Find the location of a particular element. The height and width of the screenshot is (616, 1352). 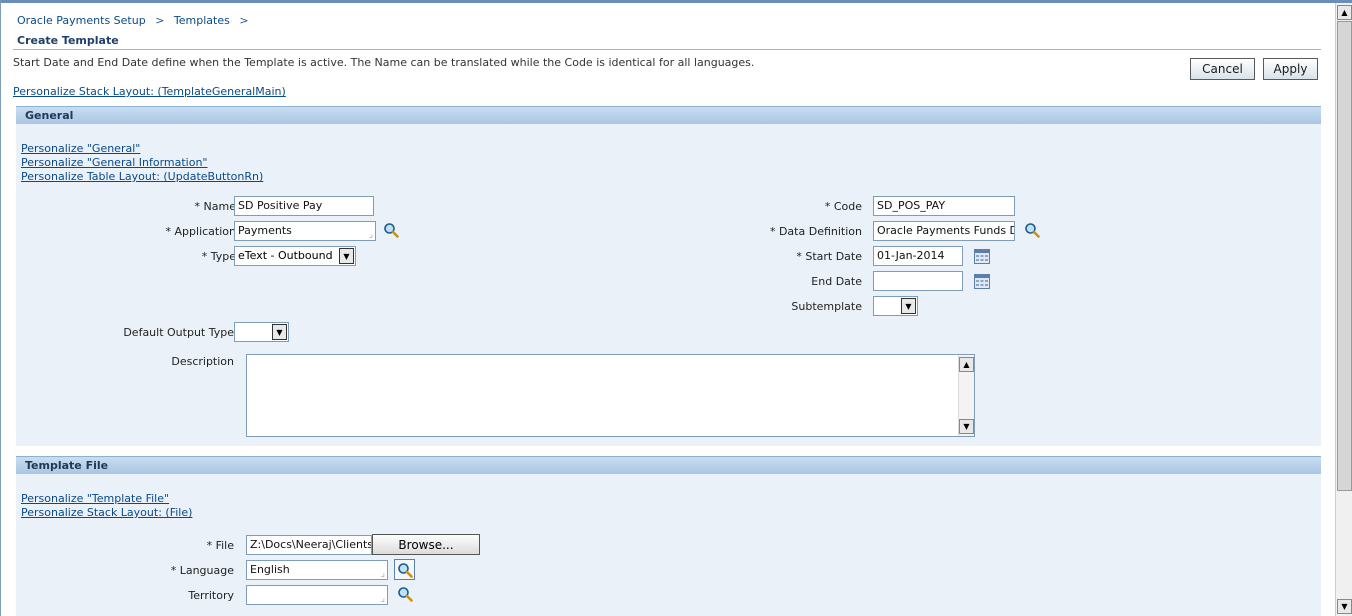

file-field: Z:\Docs\Neeraj\Clients\Sm is located at coordinates (309, 545).